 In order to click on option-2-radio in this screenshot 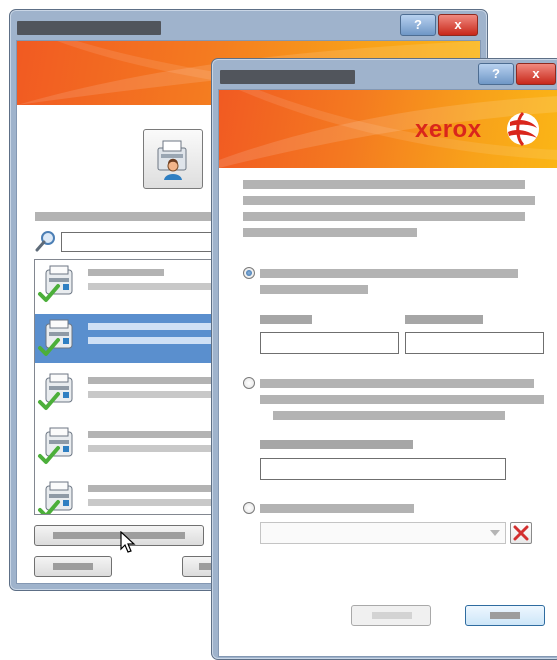, I will do `click(249, 383)`.